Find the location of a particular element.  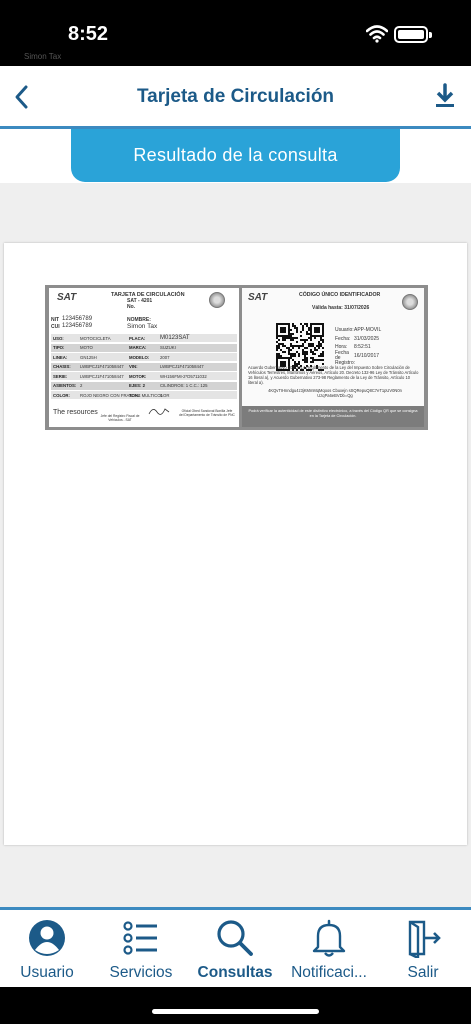

sat-logo: SAT is located at coordinates (67, 297).